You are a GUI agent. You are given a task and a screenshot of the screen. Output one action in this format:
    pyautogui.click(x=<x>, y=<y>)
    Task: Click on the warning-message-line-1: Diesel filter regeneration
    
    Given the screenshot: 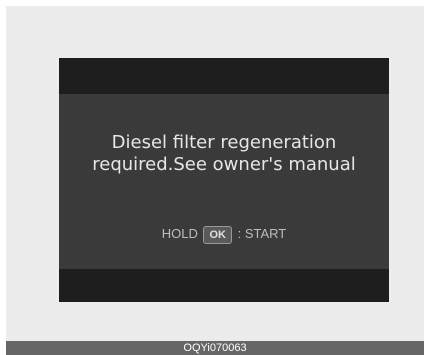 What is the action you would take?
    pyautogui.click(x=224, y=142)
    